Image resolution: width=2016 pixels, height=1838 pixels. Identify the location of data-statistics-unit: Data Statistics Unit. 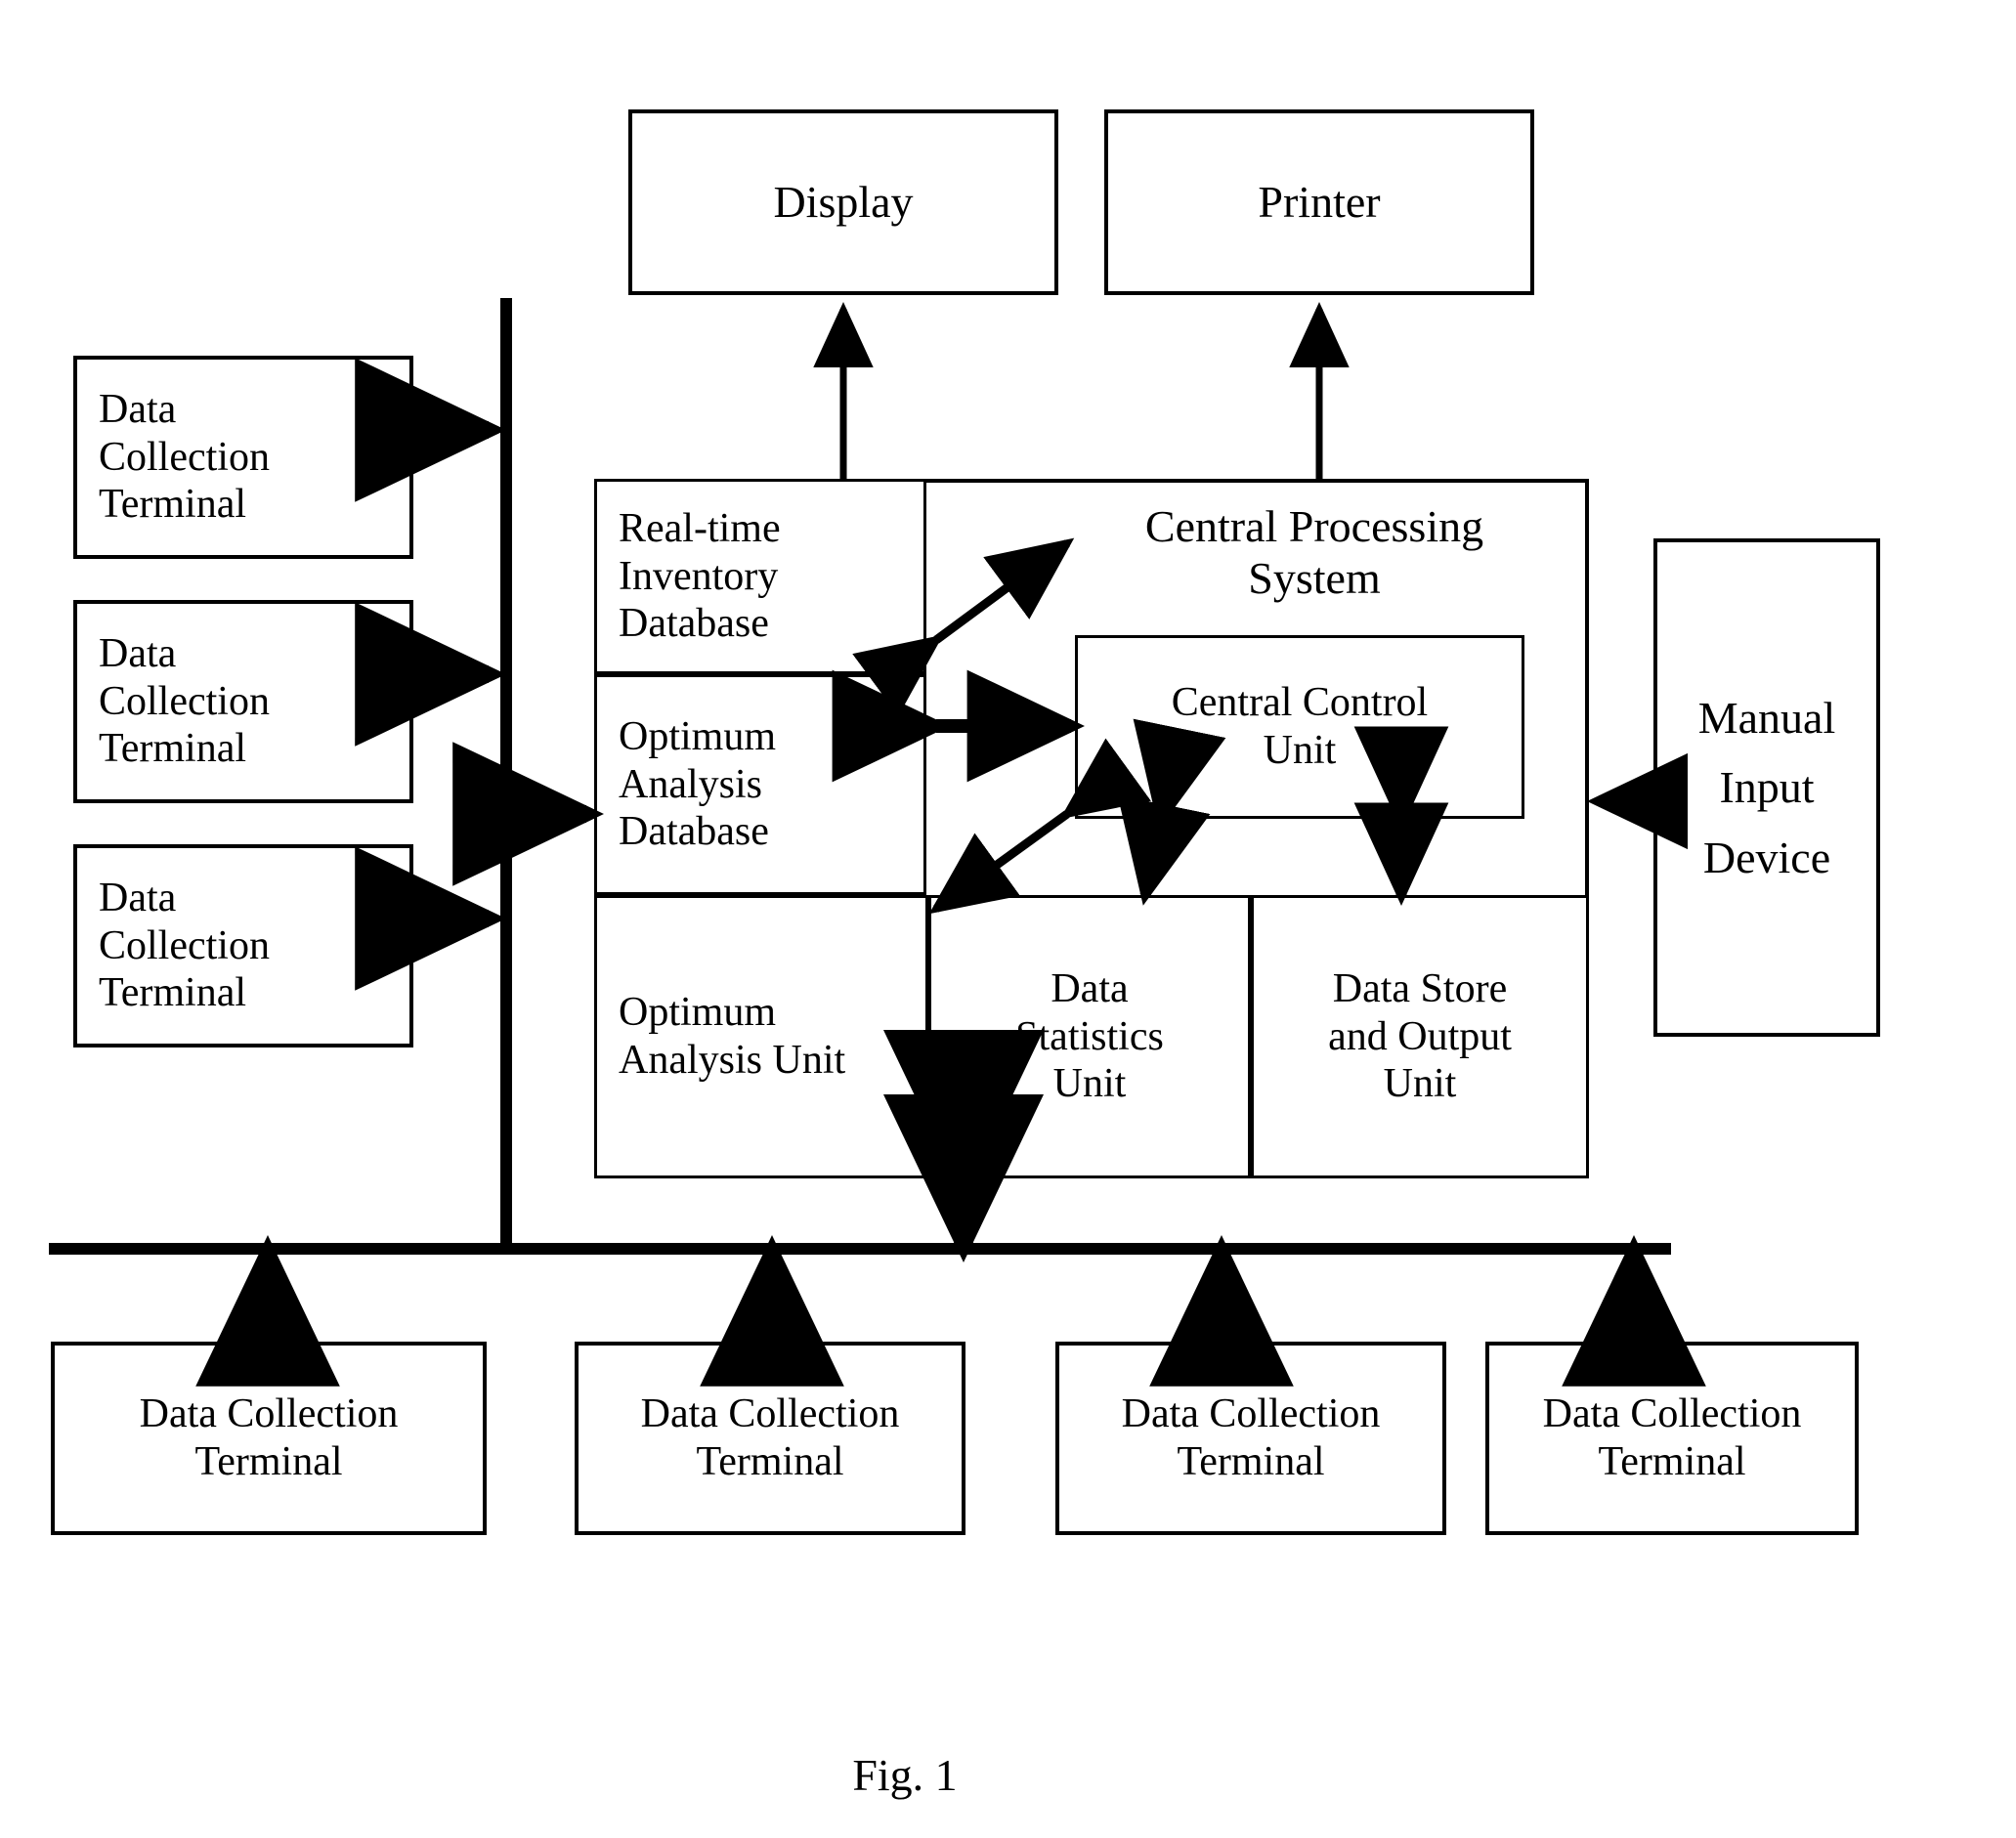
(1089, 1036).